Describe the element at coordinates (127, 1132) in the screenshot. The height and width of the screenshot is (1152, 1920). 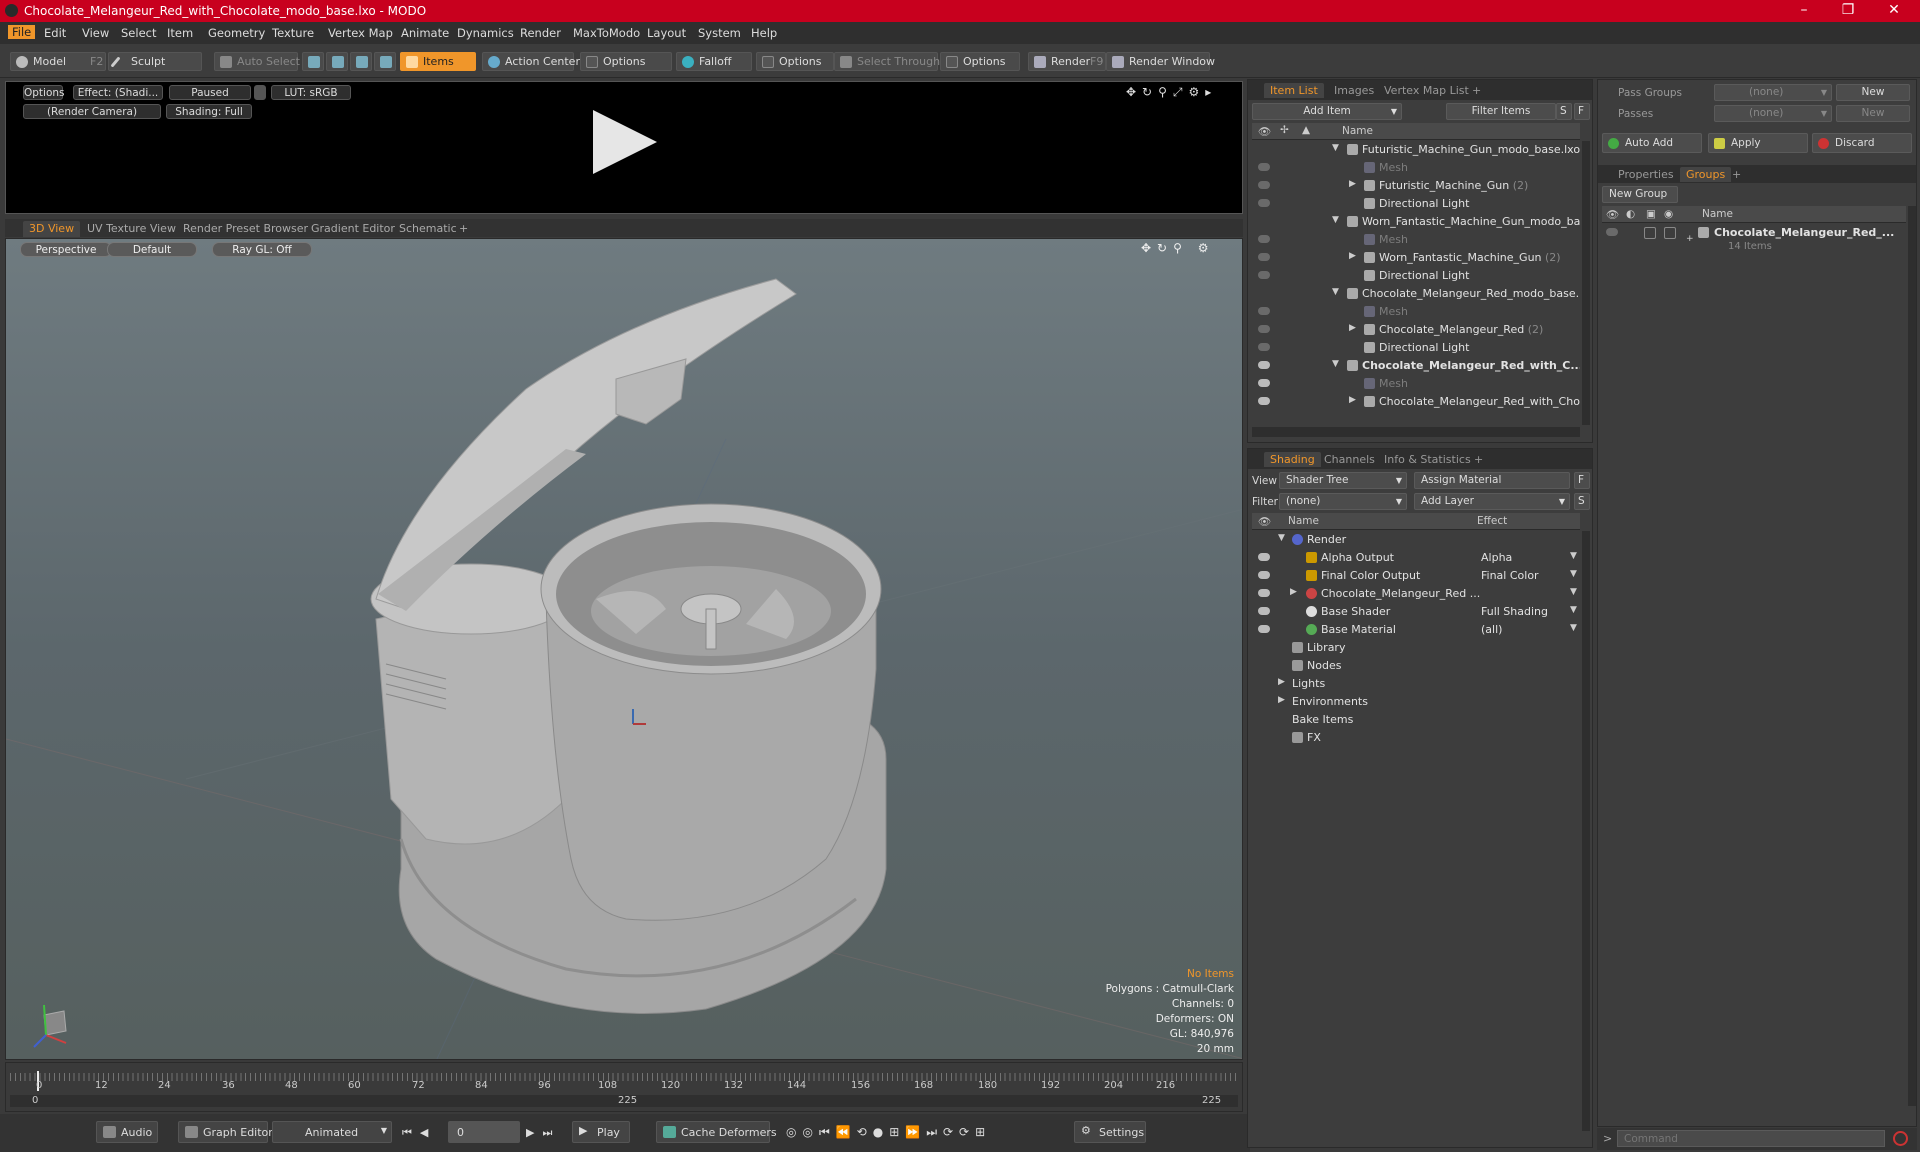
I see `audio-button: Audio` at that location.